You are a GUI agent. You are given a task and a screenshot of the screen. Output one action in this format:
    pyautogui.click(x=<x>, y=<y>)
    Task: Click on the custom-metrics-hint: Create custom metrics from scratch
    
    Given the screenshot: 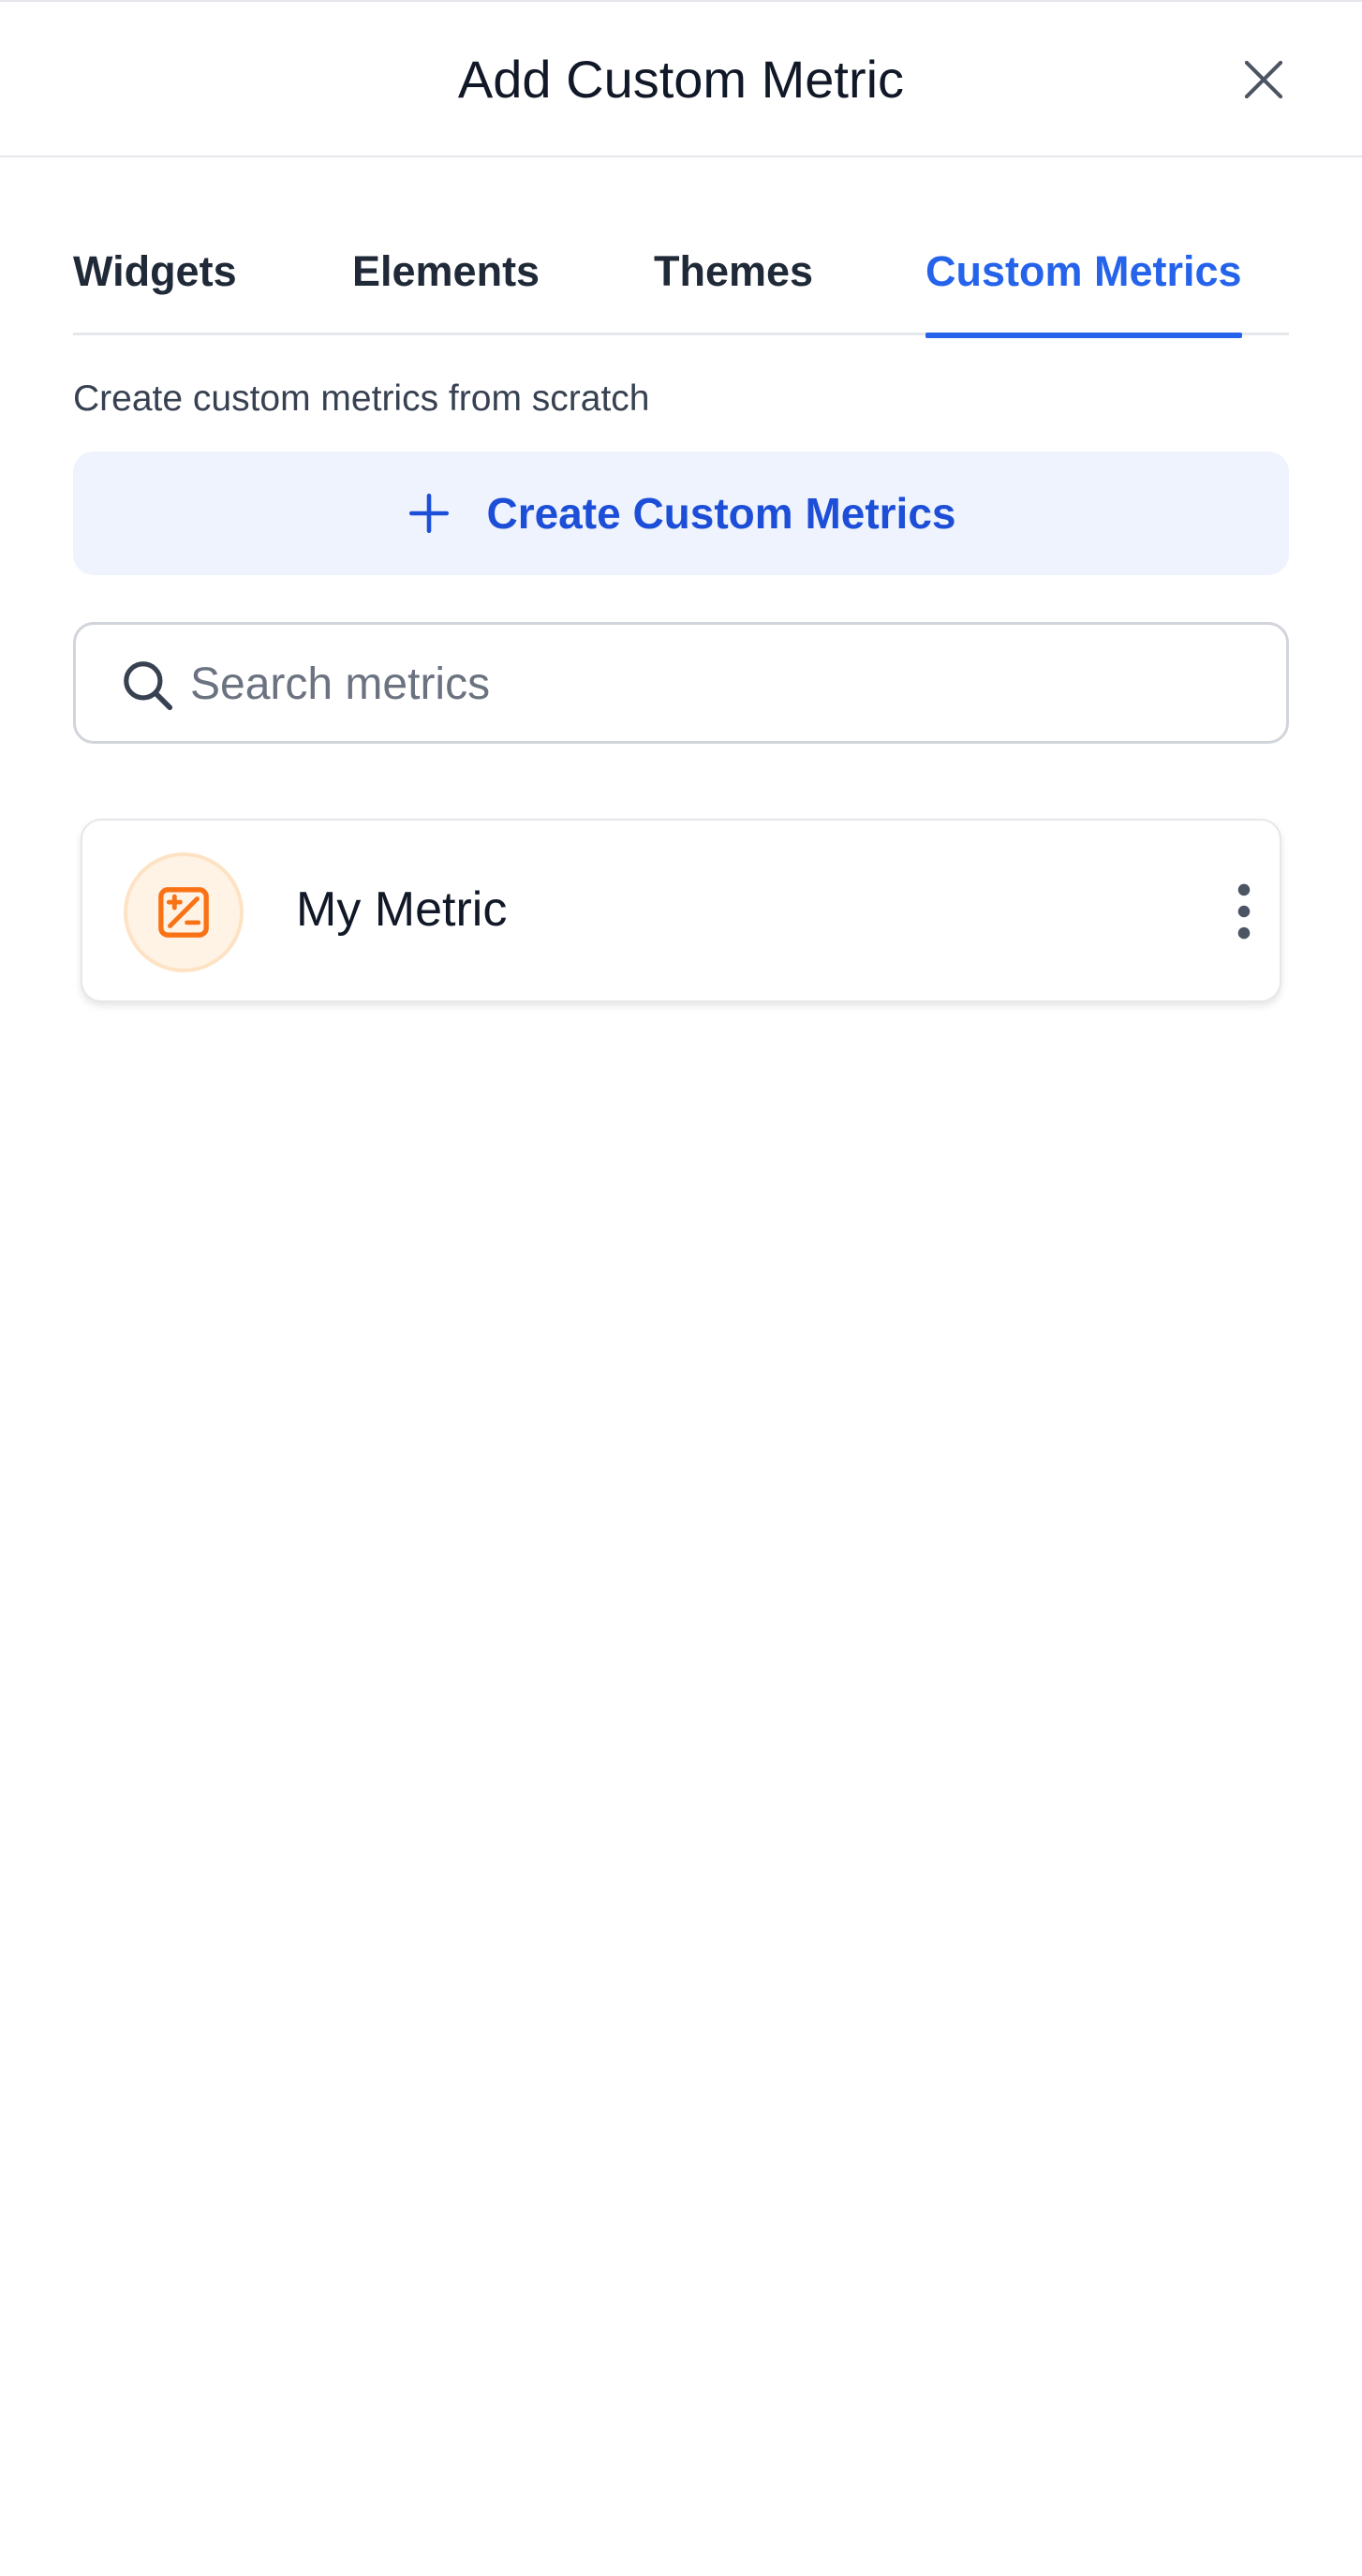 What is the action you would take?
    pyautogui.click(x=361, y=398)
    